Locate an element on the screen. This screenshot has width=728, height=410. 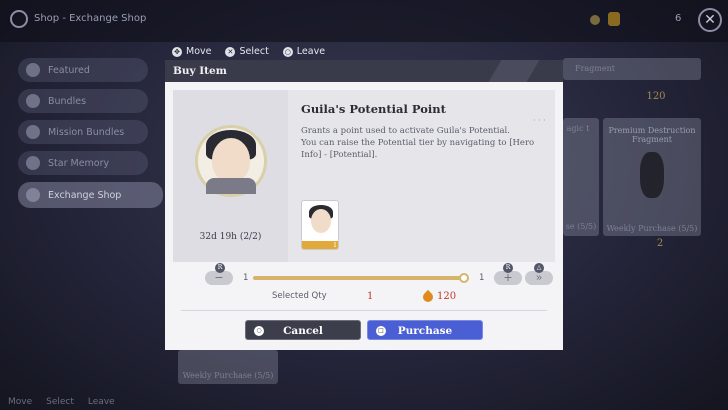
card-title: agic t is located at coordinates (578, 128).